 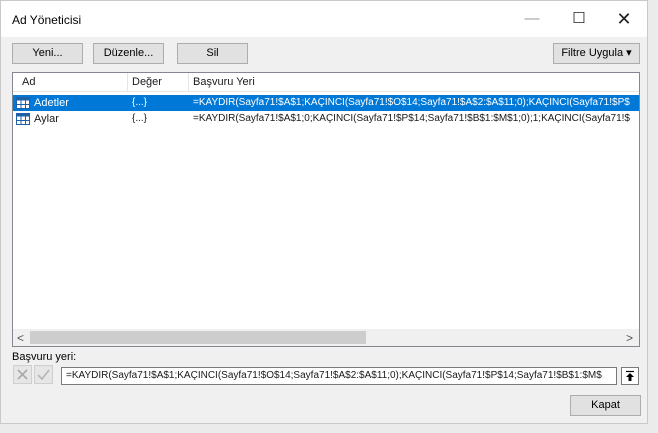 I want to click on filter-button: Filtre Uygula ▾, so click(x=596, y=53).